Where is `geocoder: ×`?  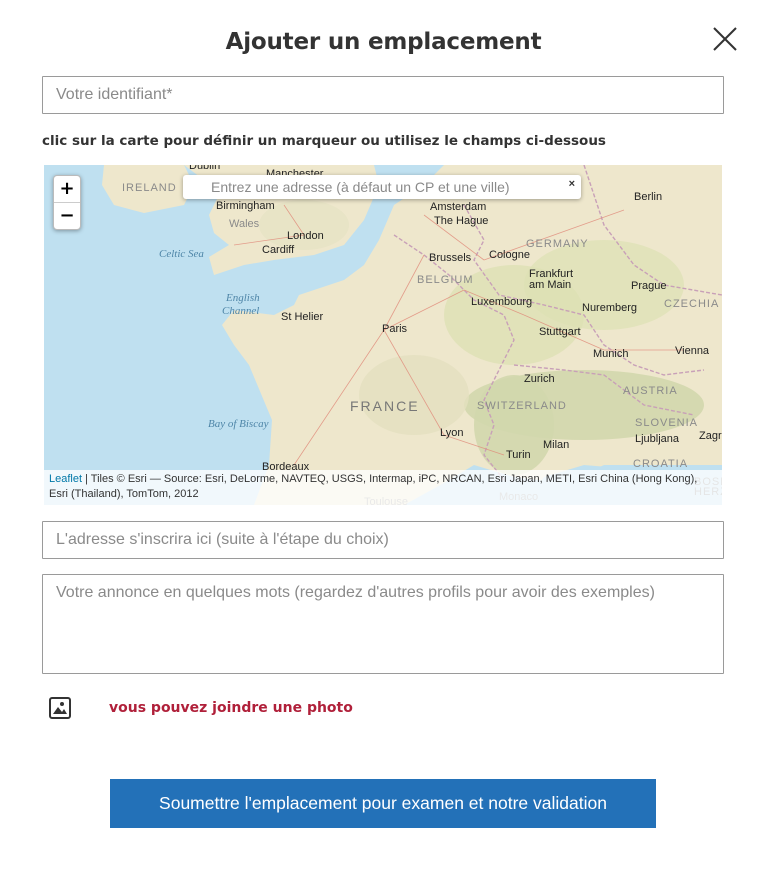
geocoder: × is located at coordinates (382, 187).